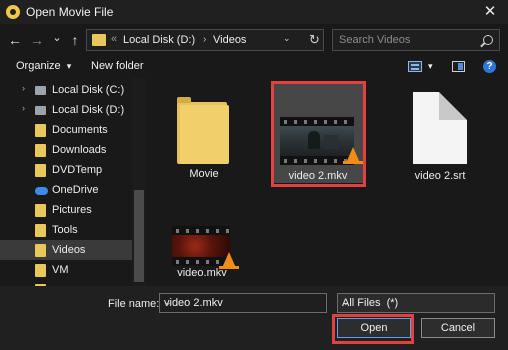 This screenshot has height=350, width=508. Describe the element at coordinates (415, 66) in the screenshot. I see `view-options-icon` at that location.